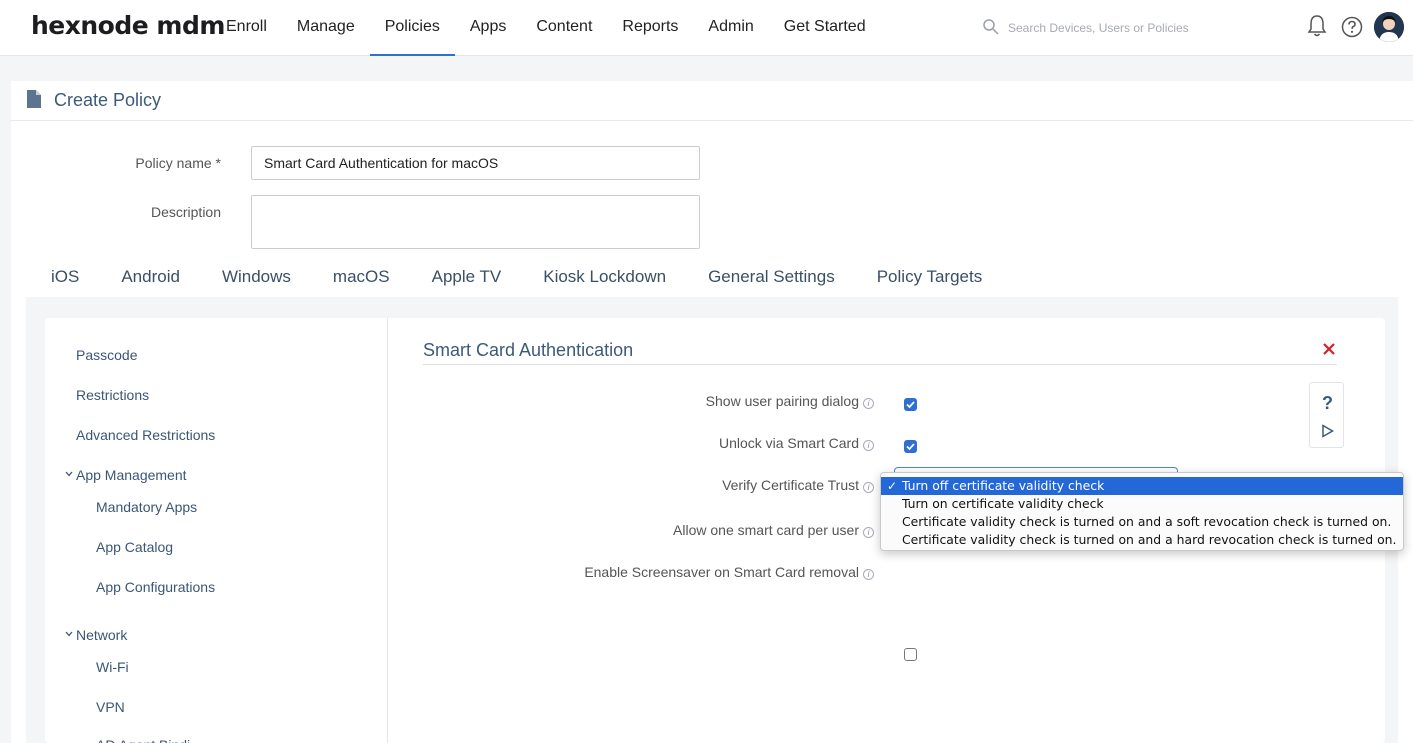  What do you see at coordinates (654, 485) in the screenshot?
I see `option-label: Verify Certificate Trust i` at bounding box center [654, 485].